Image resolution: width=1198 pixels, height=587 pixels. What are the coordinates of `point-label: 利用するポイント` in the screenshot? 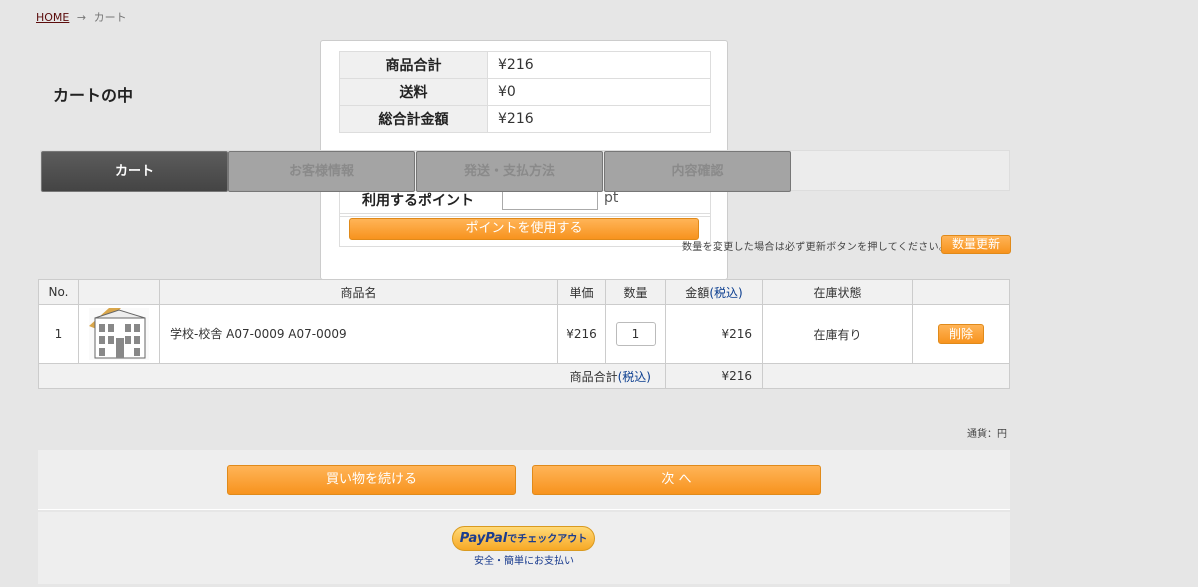 It's located at (418, 201).